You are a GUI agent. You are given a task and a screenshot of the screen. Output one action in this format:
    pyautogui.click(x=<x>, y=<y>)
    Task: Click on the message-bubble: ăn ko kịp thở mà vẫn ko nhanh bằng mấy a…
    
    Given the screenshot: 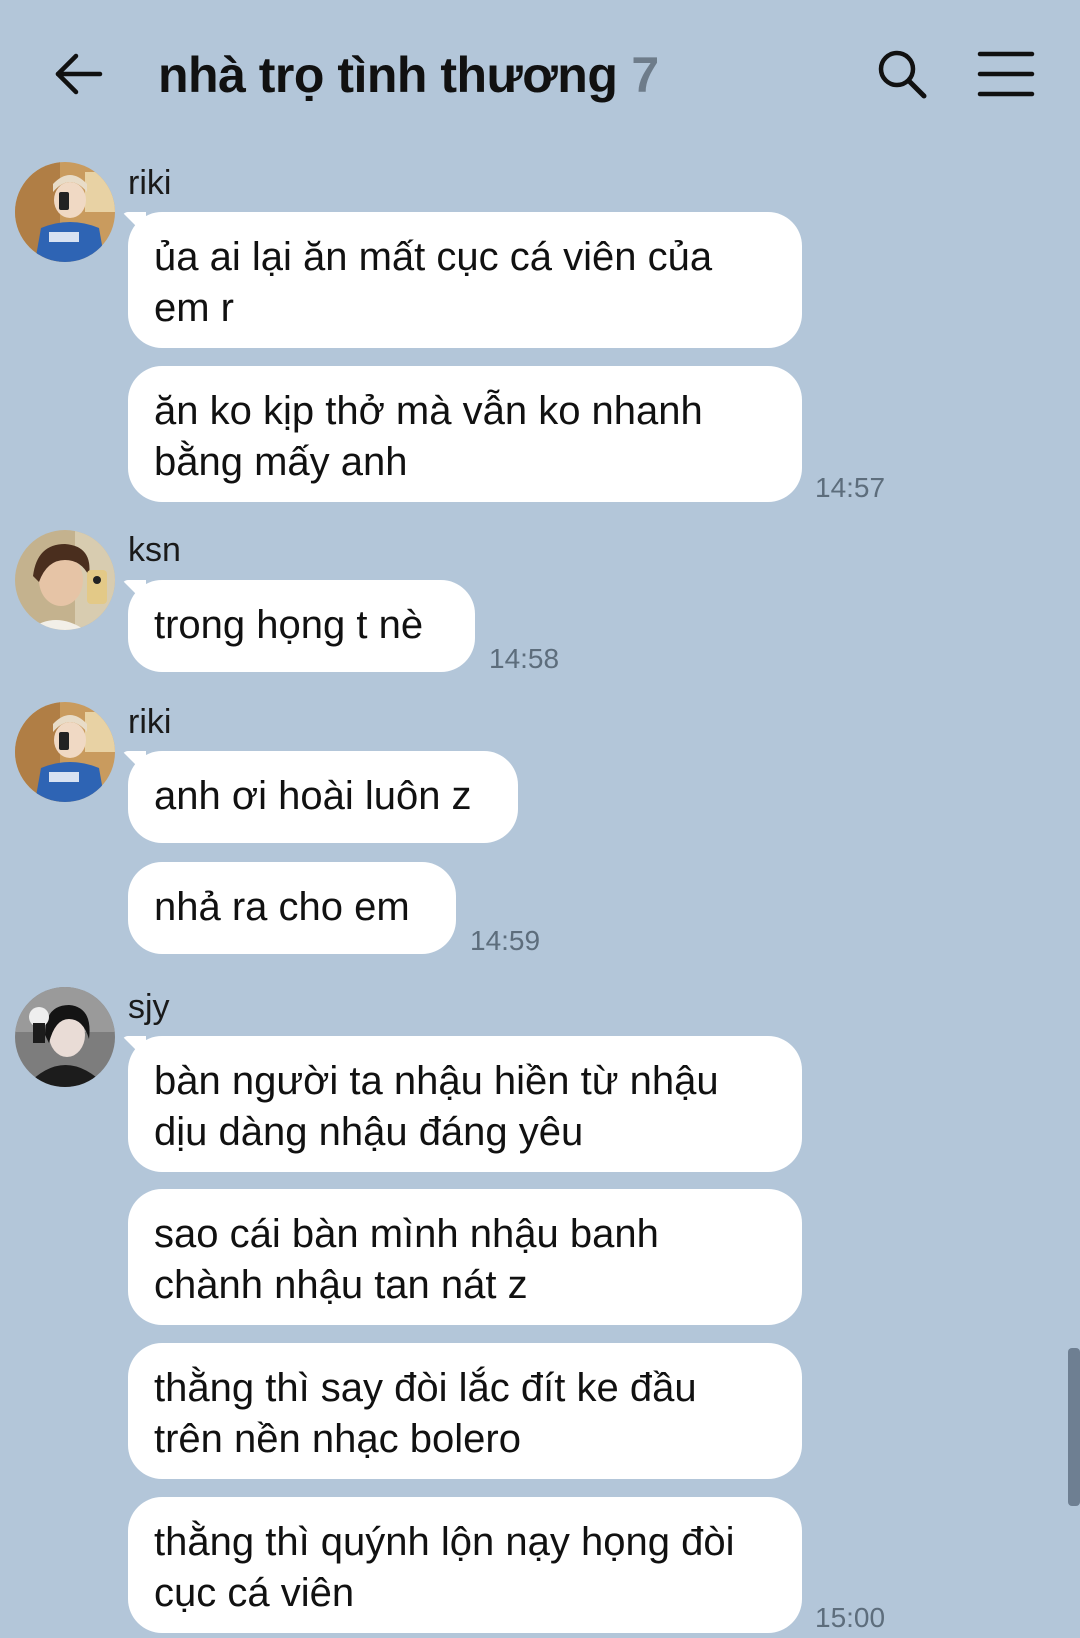 What is the action you would take?
    pyautogui.click(x=465, y=434)
    